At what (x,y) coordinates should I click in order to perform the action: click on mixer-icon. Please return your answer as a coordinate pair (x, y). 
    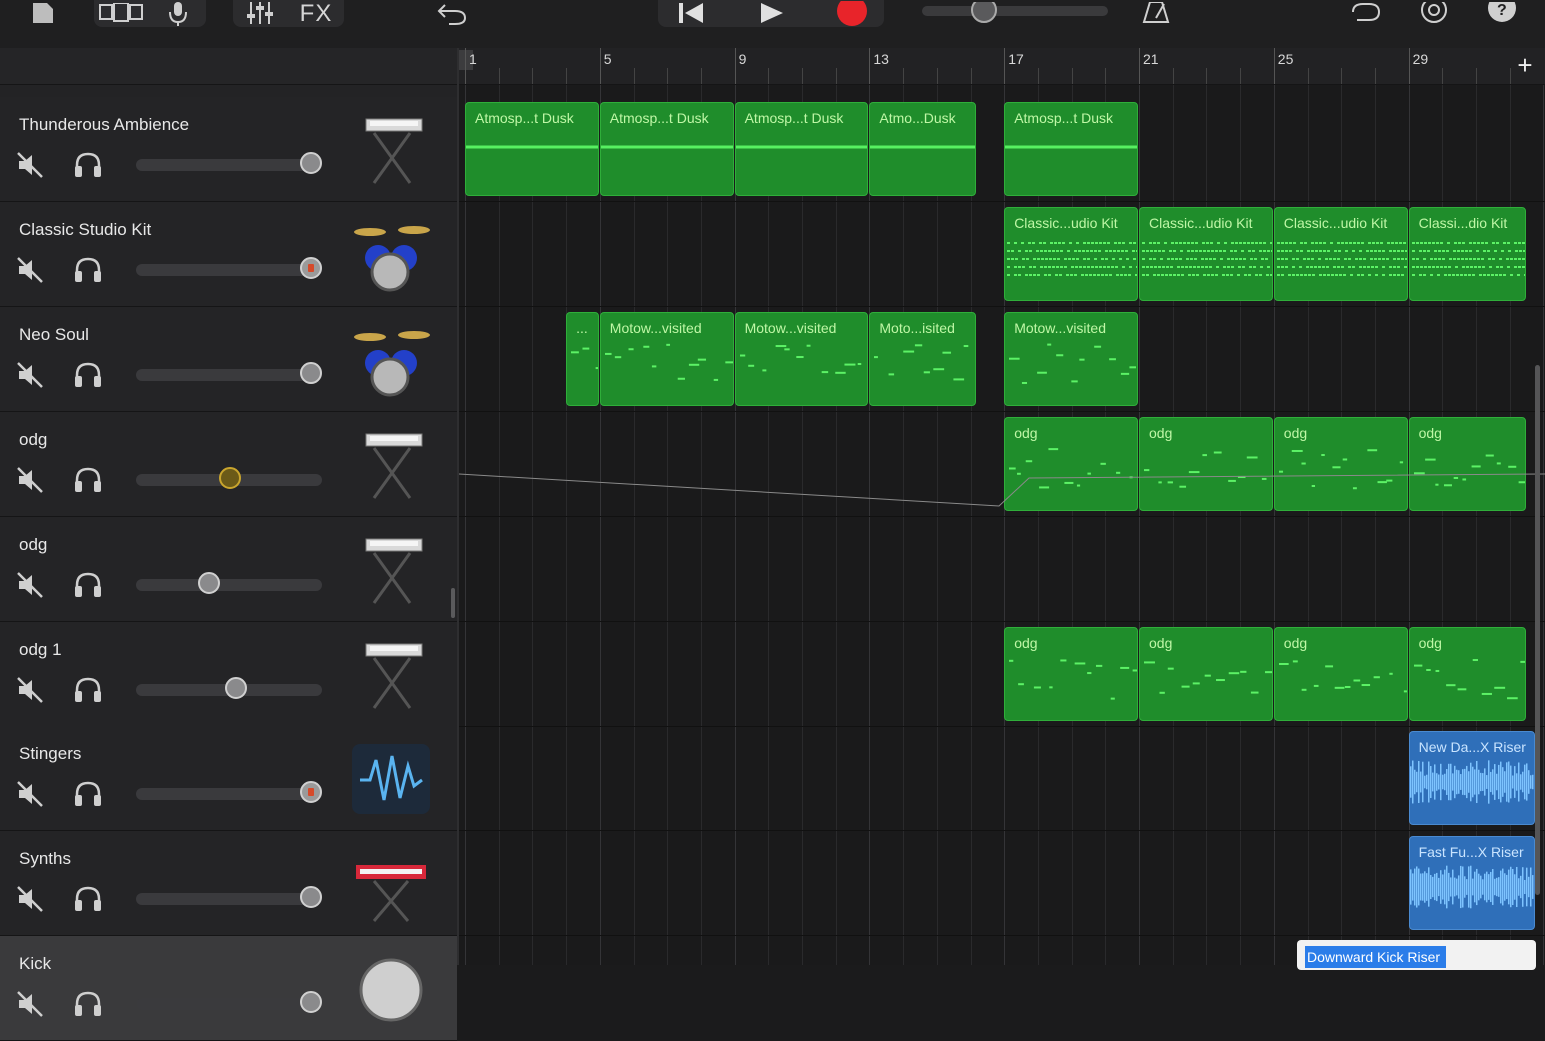
    Looking at the image, I should click on (260, 13).